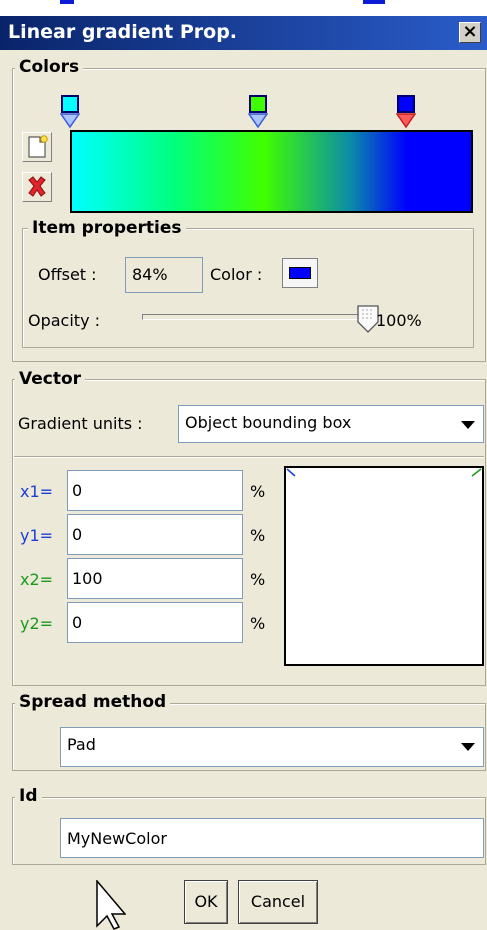 The height and width of the screenshot is (930, 487). Describe the element at coordinates (268, 422) in the screenshot. I see `gradient-units-value: Object bounding box` at that location.